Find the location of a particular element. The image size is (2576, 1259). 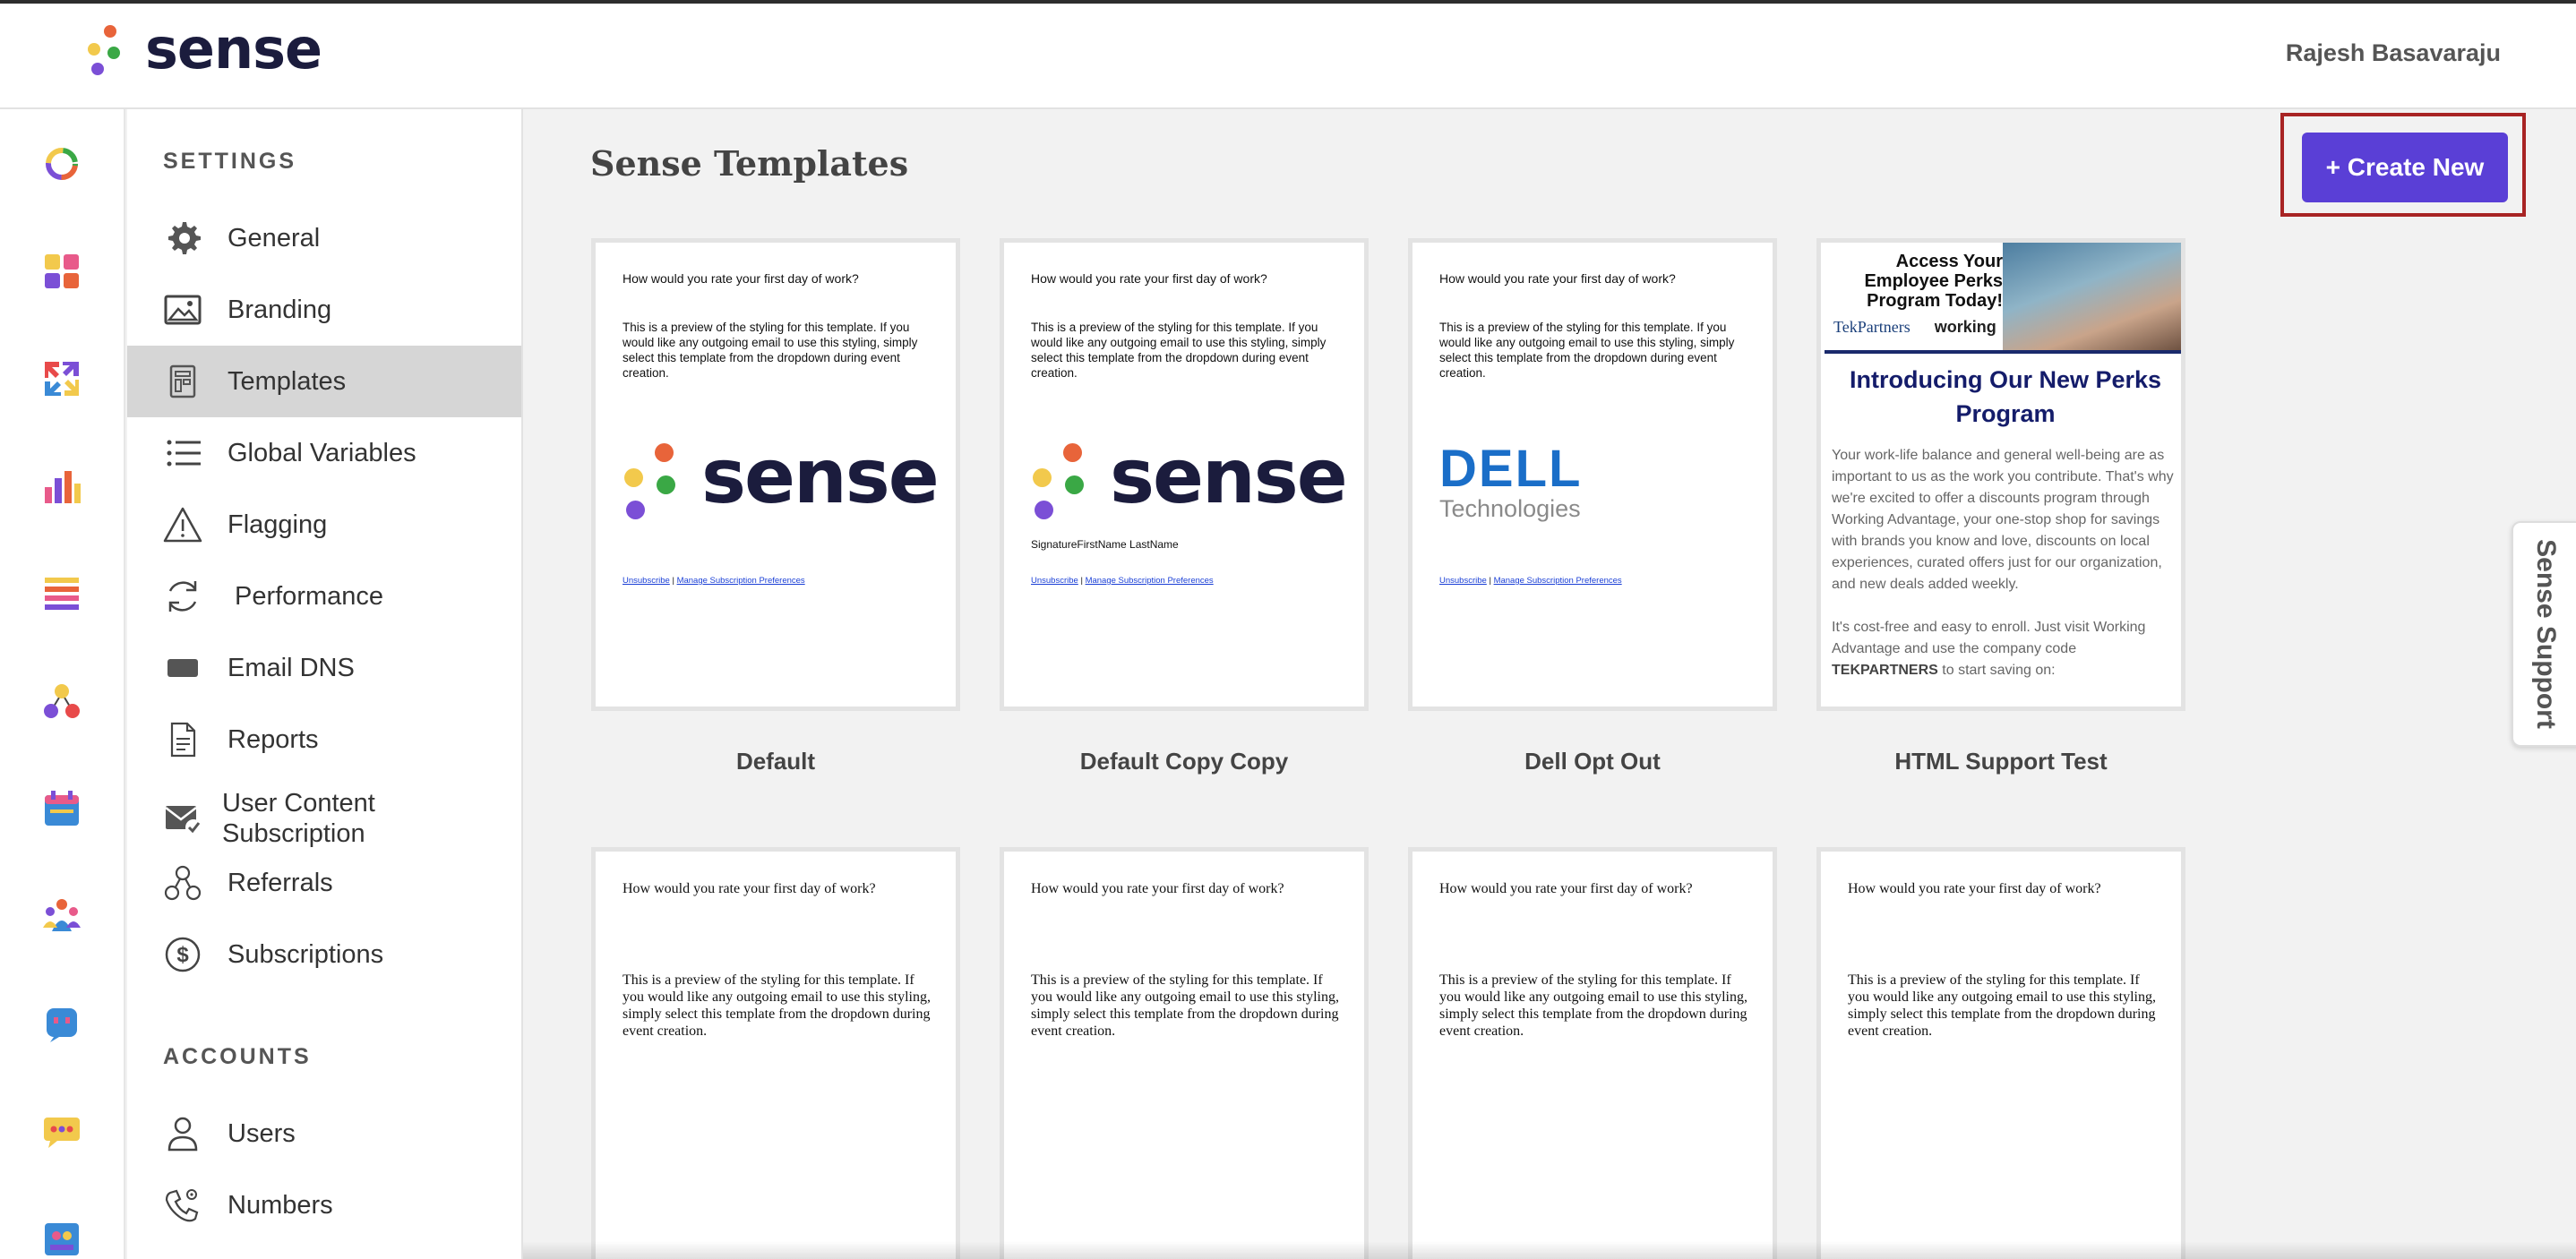

chat-bubble-icon is located at coordinates (61, 1131).